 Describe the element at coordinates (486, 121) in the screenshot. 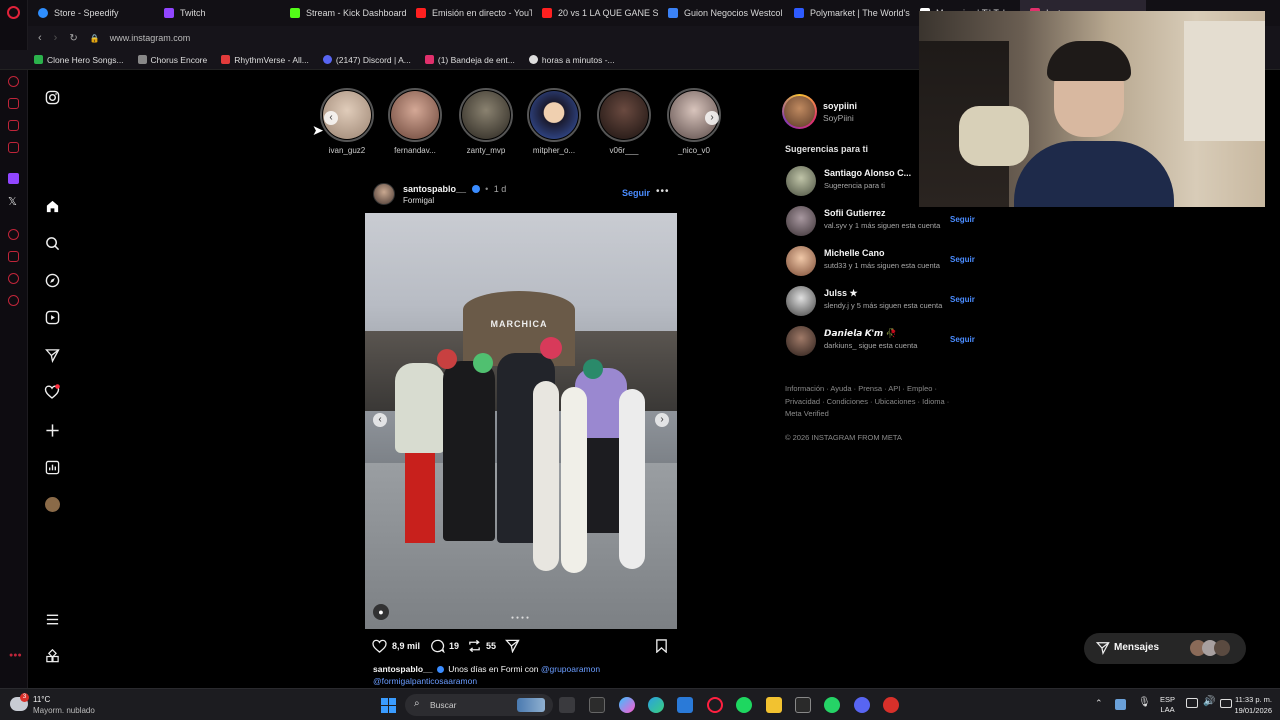

I see `story-item: zanty_mvp` at that location.